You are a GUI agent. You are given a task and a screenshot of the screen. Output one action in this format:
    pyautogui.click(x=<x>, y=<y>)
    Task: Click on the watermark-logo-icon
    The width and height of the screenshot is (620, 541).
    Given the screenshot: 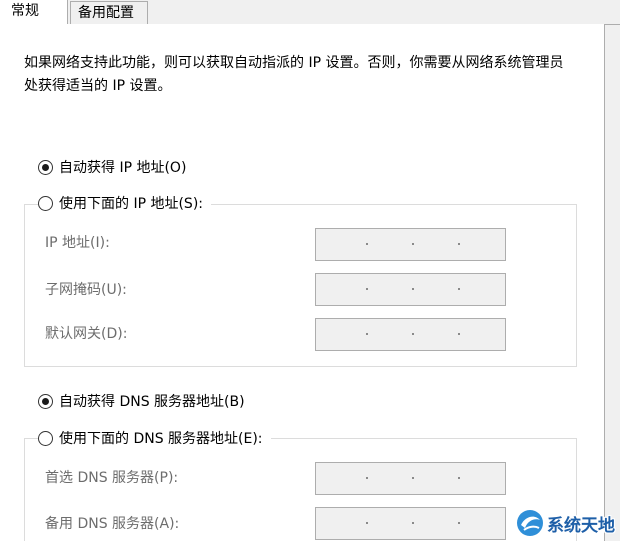 What is the action you would take?
    pyautogui.click(x=530, y=523)
    